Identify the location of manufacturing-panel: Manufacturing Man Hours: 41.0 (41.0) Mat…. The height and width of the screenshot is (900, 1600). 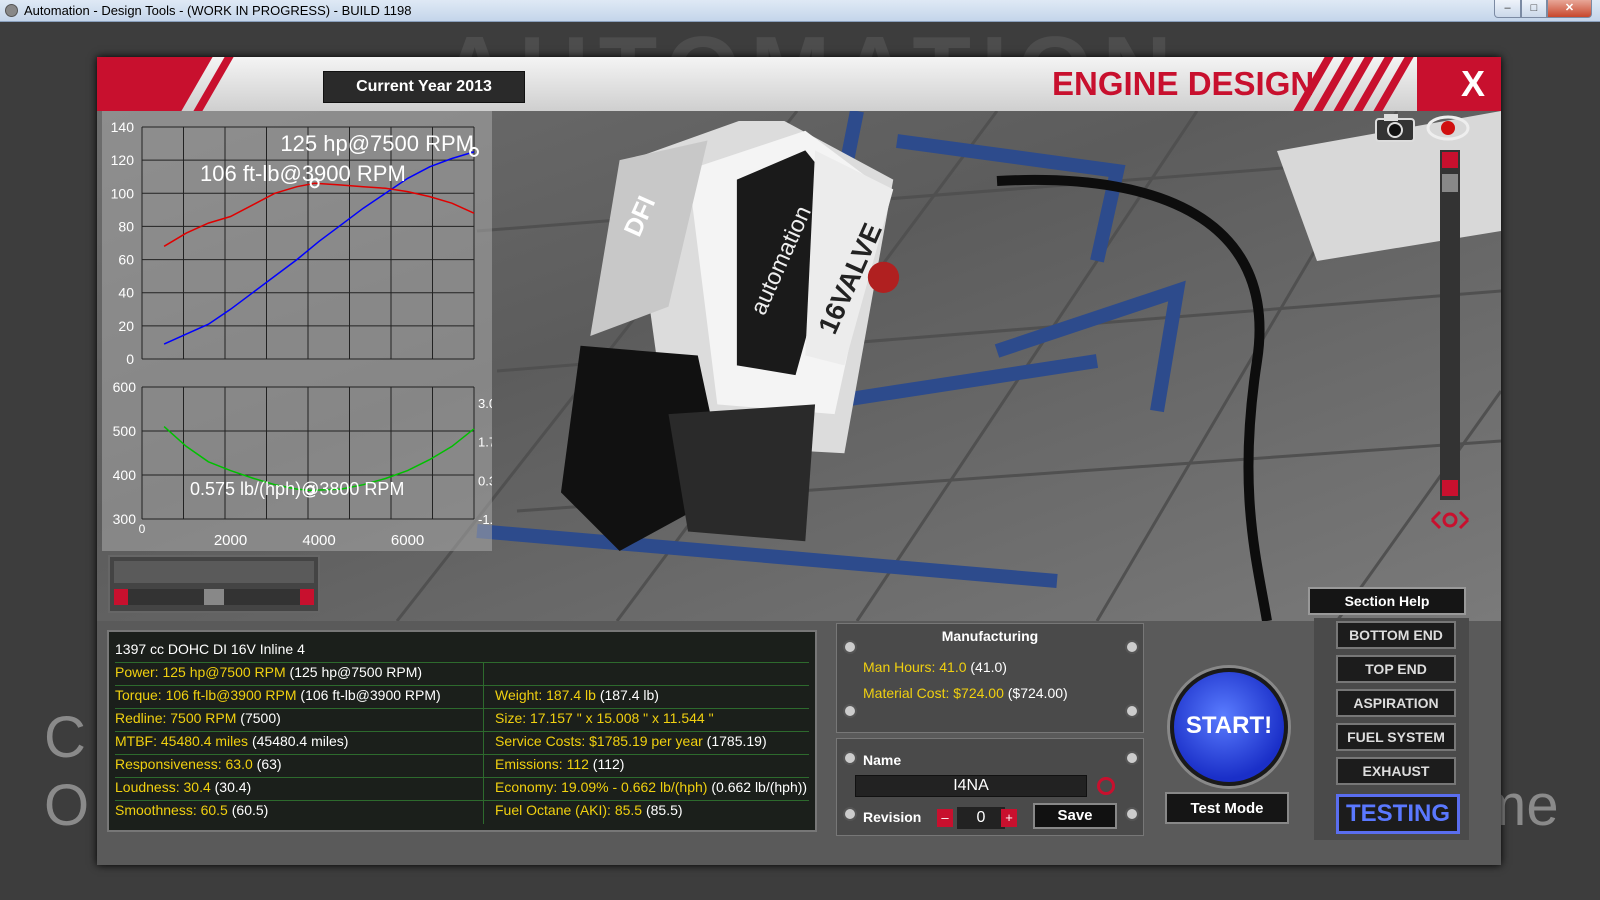
(990, 678).